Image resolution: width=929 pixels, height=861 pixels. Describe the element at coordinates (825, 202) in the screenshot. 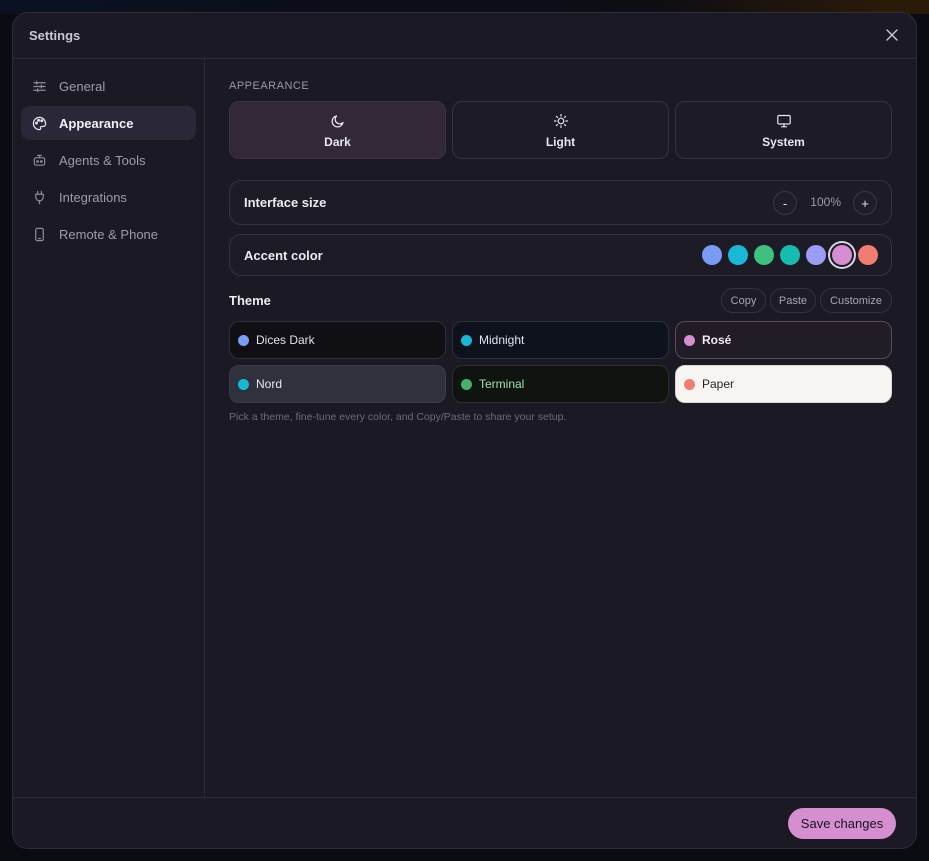

I see `interface-size-value: 100%` at that location.